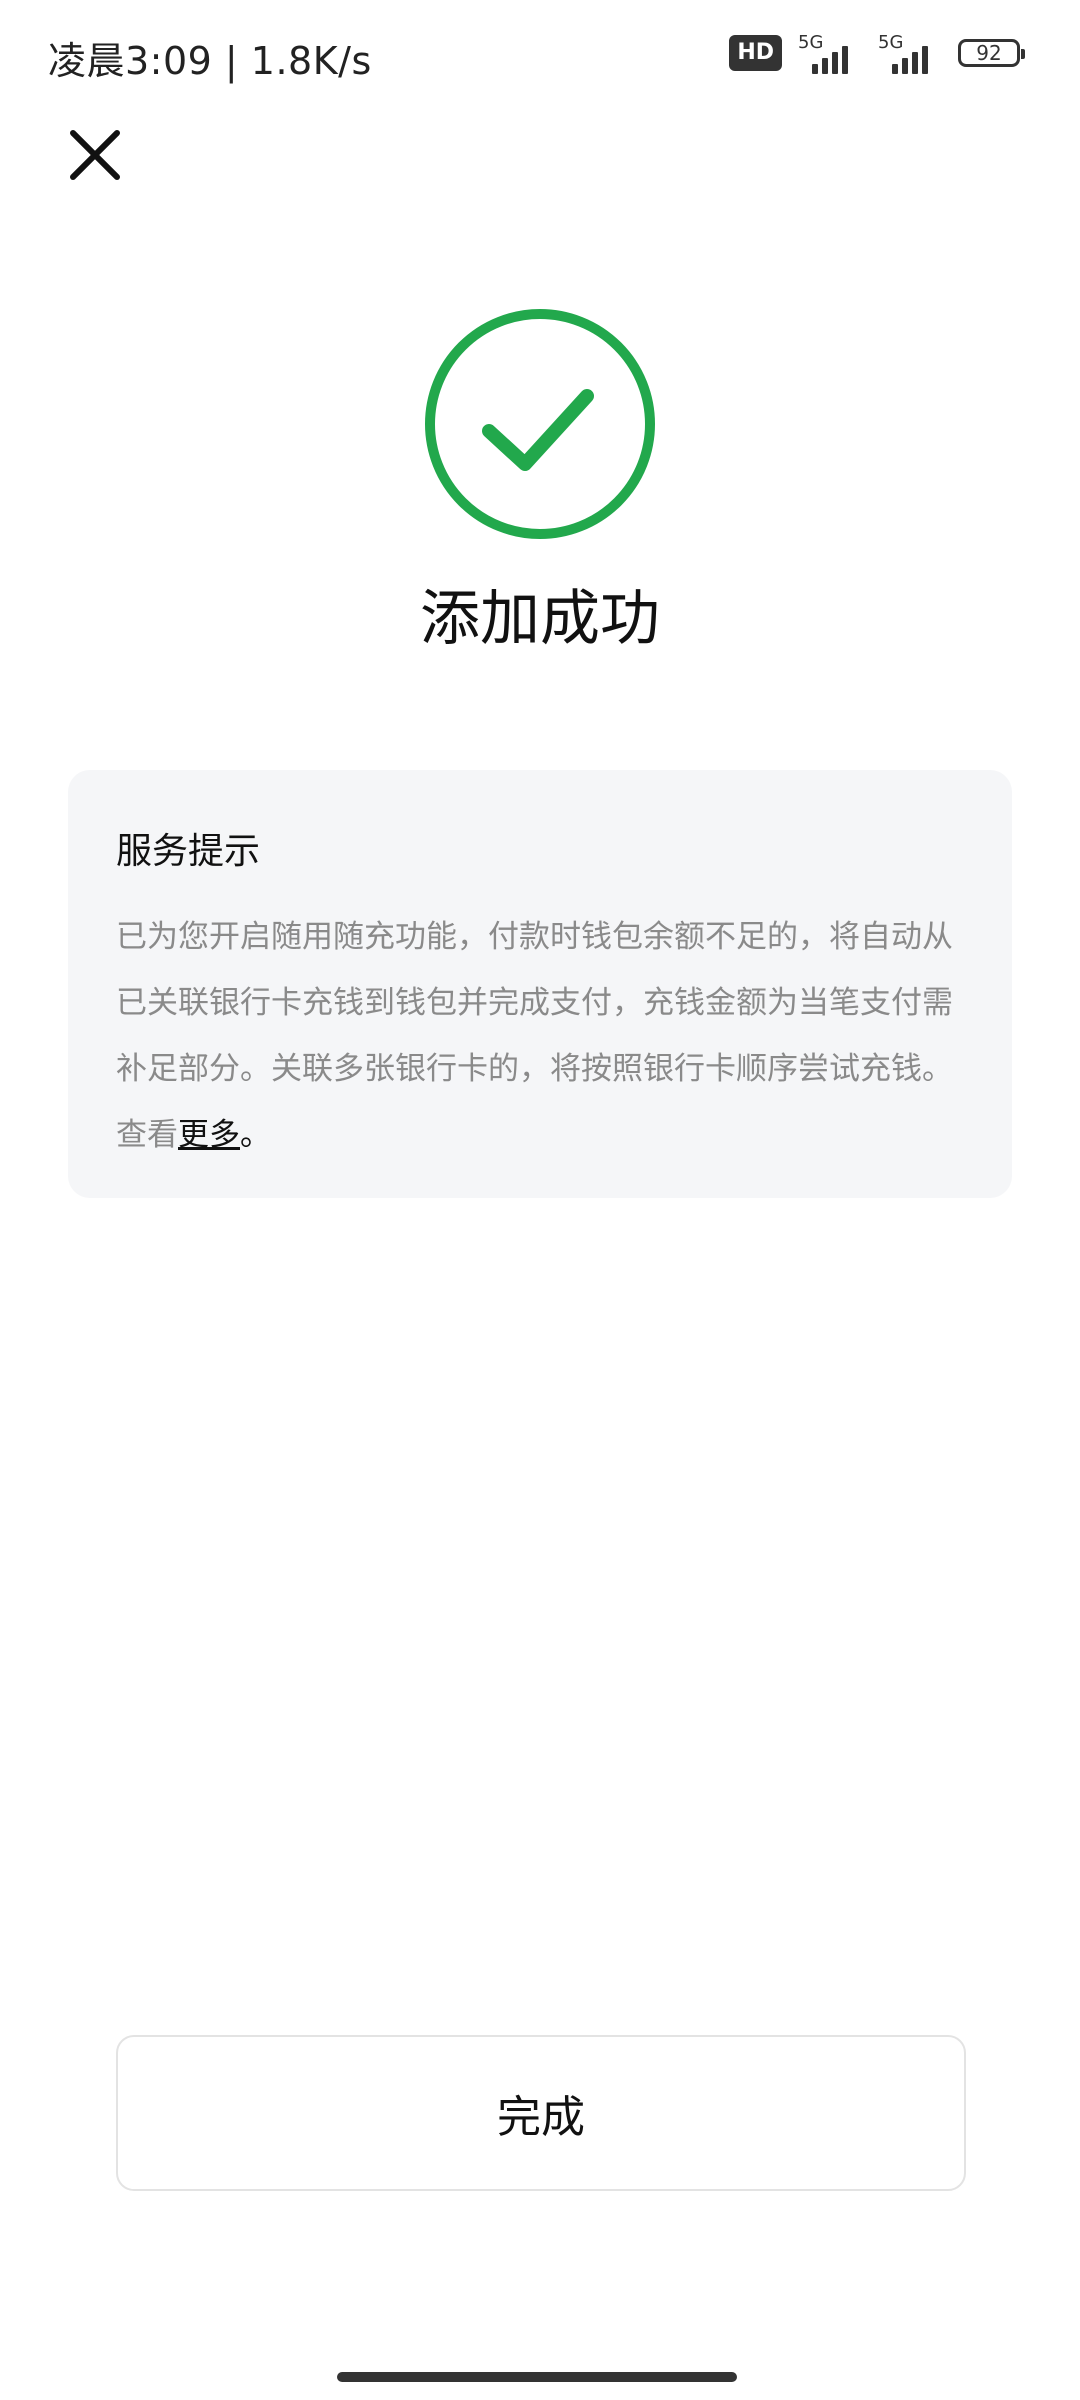 The image size is (1080, 2400). Describe the element at coordinates (877, 53) in the screenshot. I see `status-indicators: HD 5G 5G 92` at that location.